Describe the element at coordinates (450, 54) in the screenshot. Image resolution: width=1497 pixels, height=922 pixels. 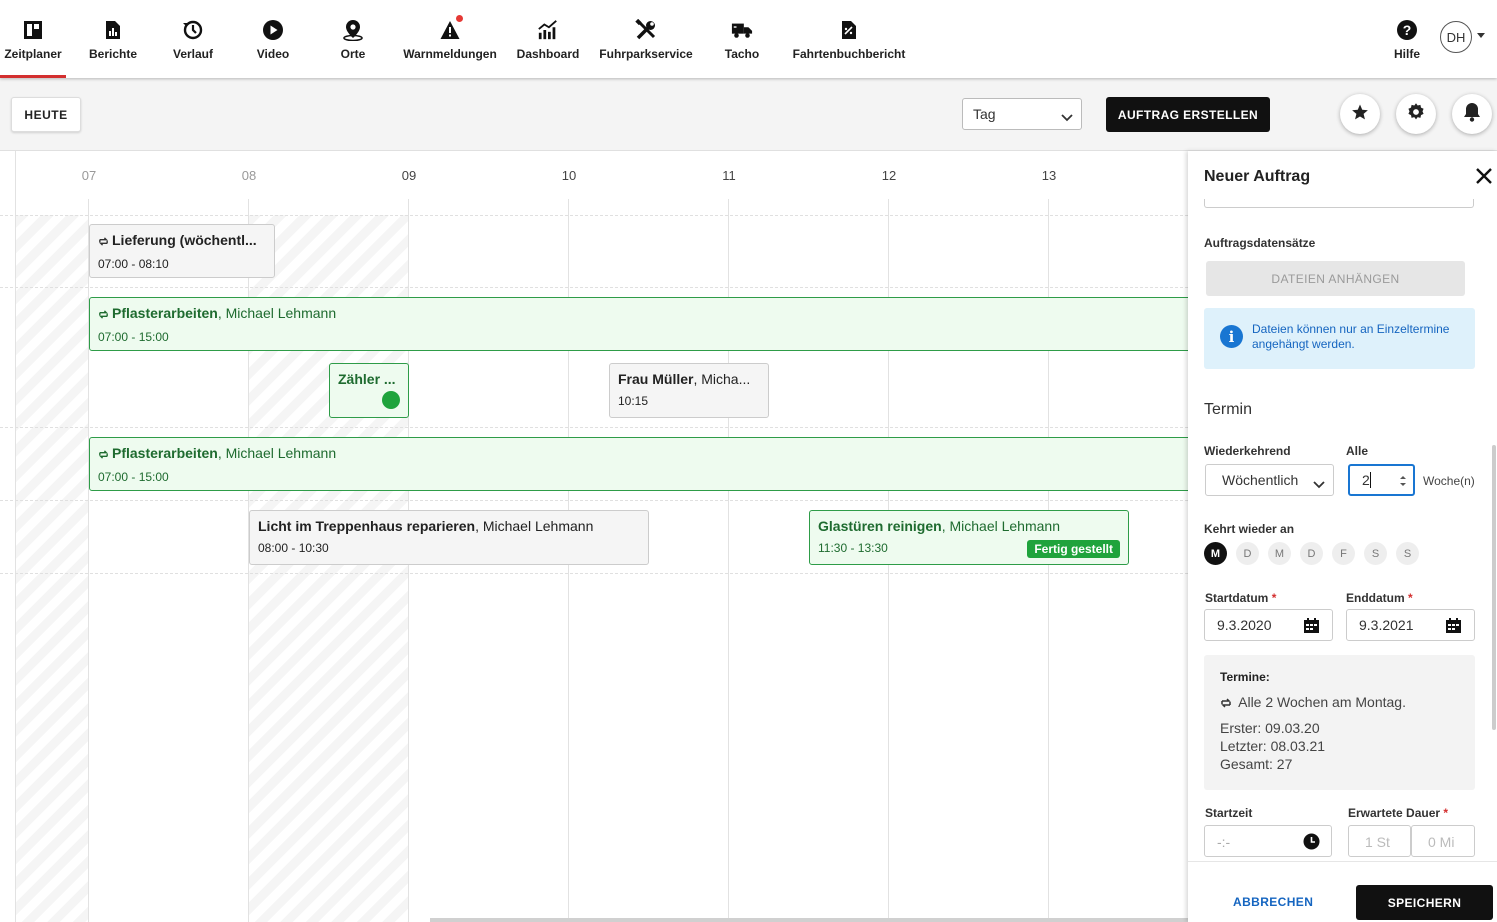
I see `nav-label: Warnmeldungen` at that location.